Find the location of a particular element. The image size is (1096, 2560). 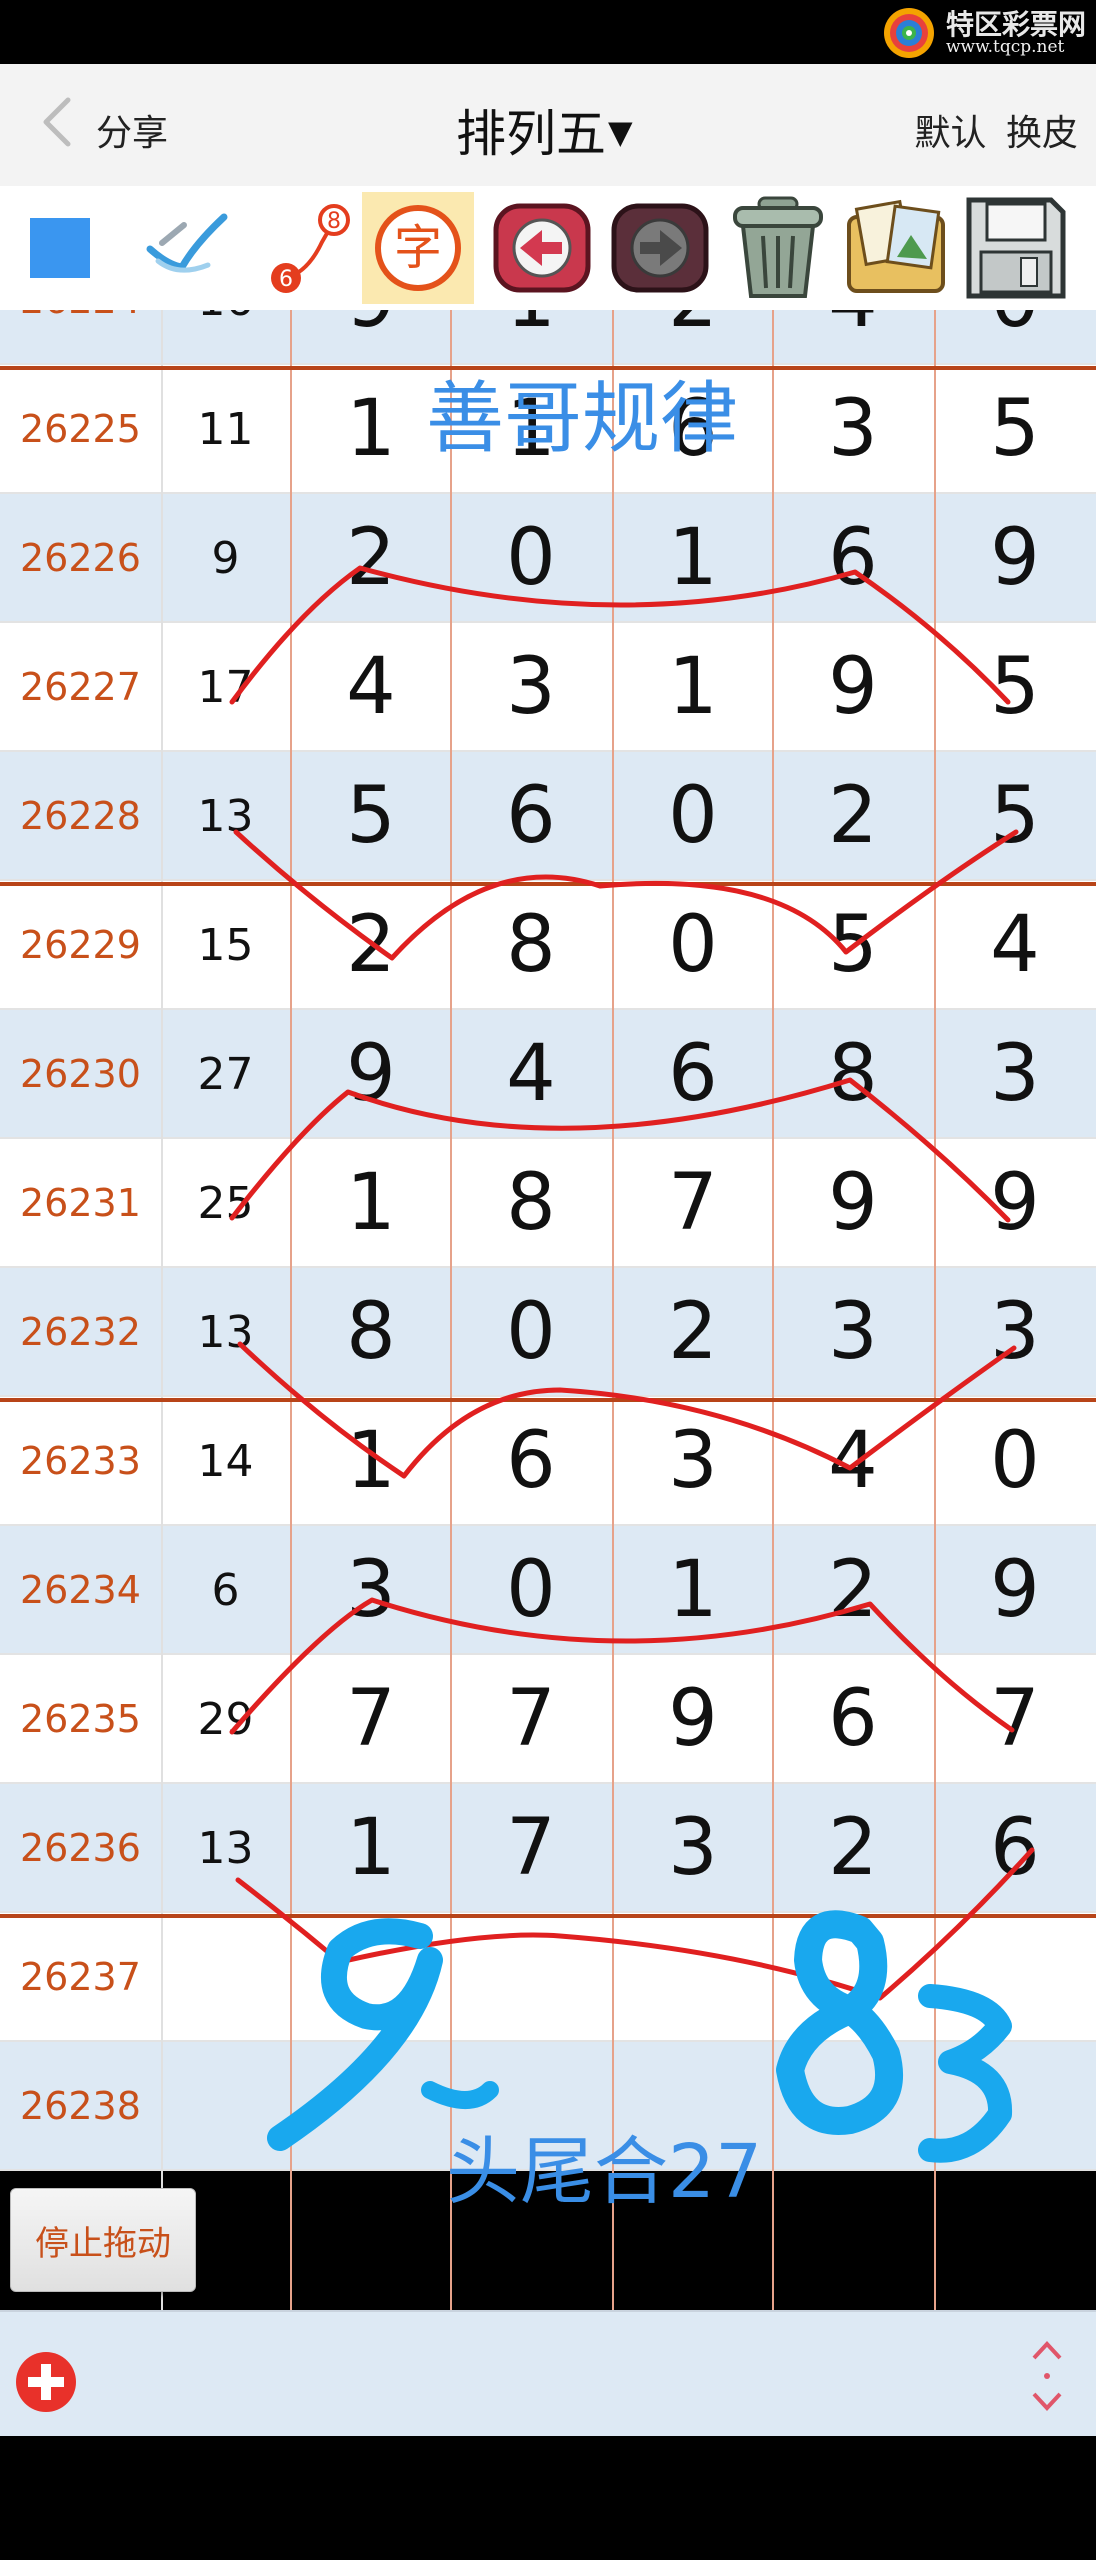

resize-arrows-icon is located at coordinates (1047, 2376).